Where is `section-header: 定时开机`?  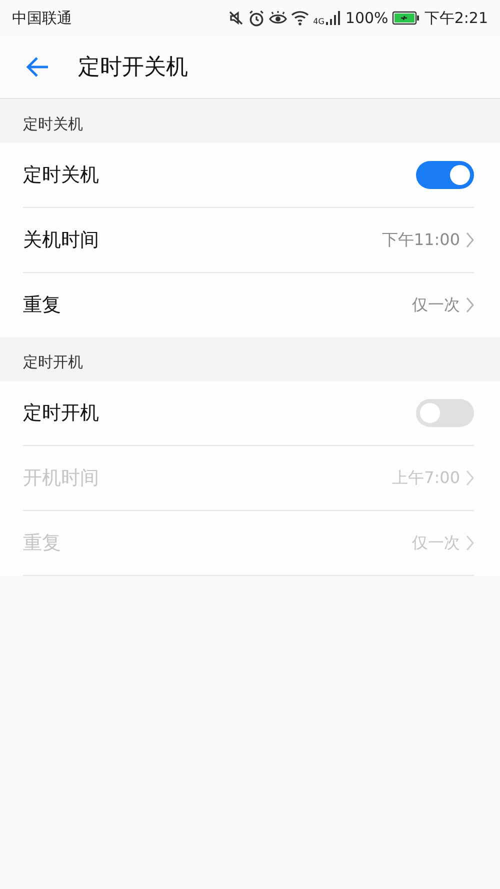 section-header: 定时开机 is located at coordinates (53, 362).